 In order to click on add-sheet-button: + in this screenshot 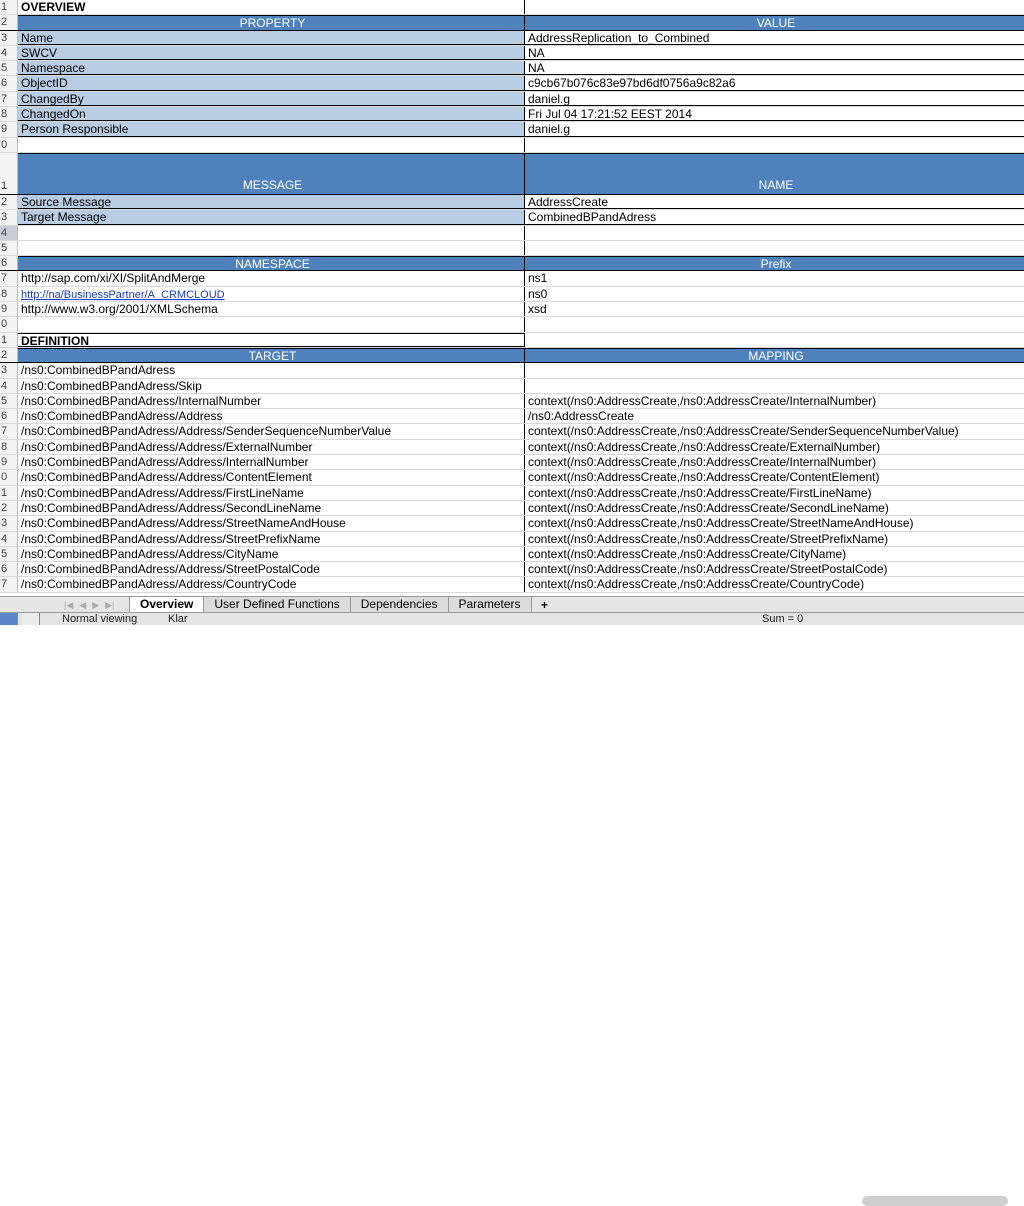, I will do `click(545, 605)`.